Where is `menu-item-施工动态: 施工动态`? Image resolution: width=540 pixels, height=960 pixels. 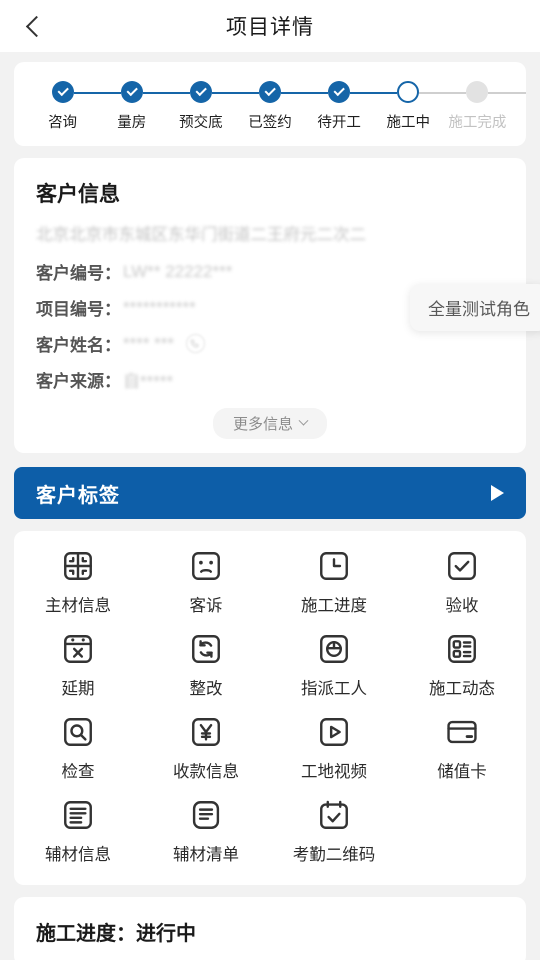 menu-item-施工动态: 施工动态 is located at coordinates (462, 665).